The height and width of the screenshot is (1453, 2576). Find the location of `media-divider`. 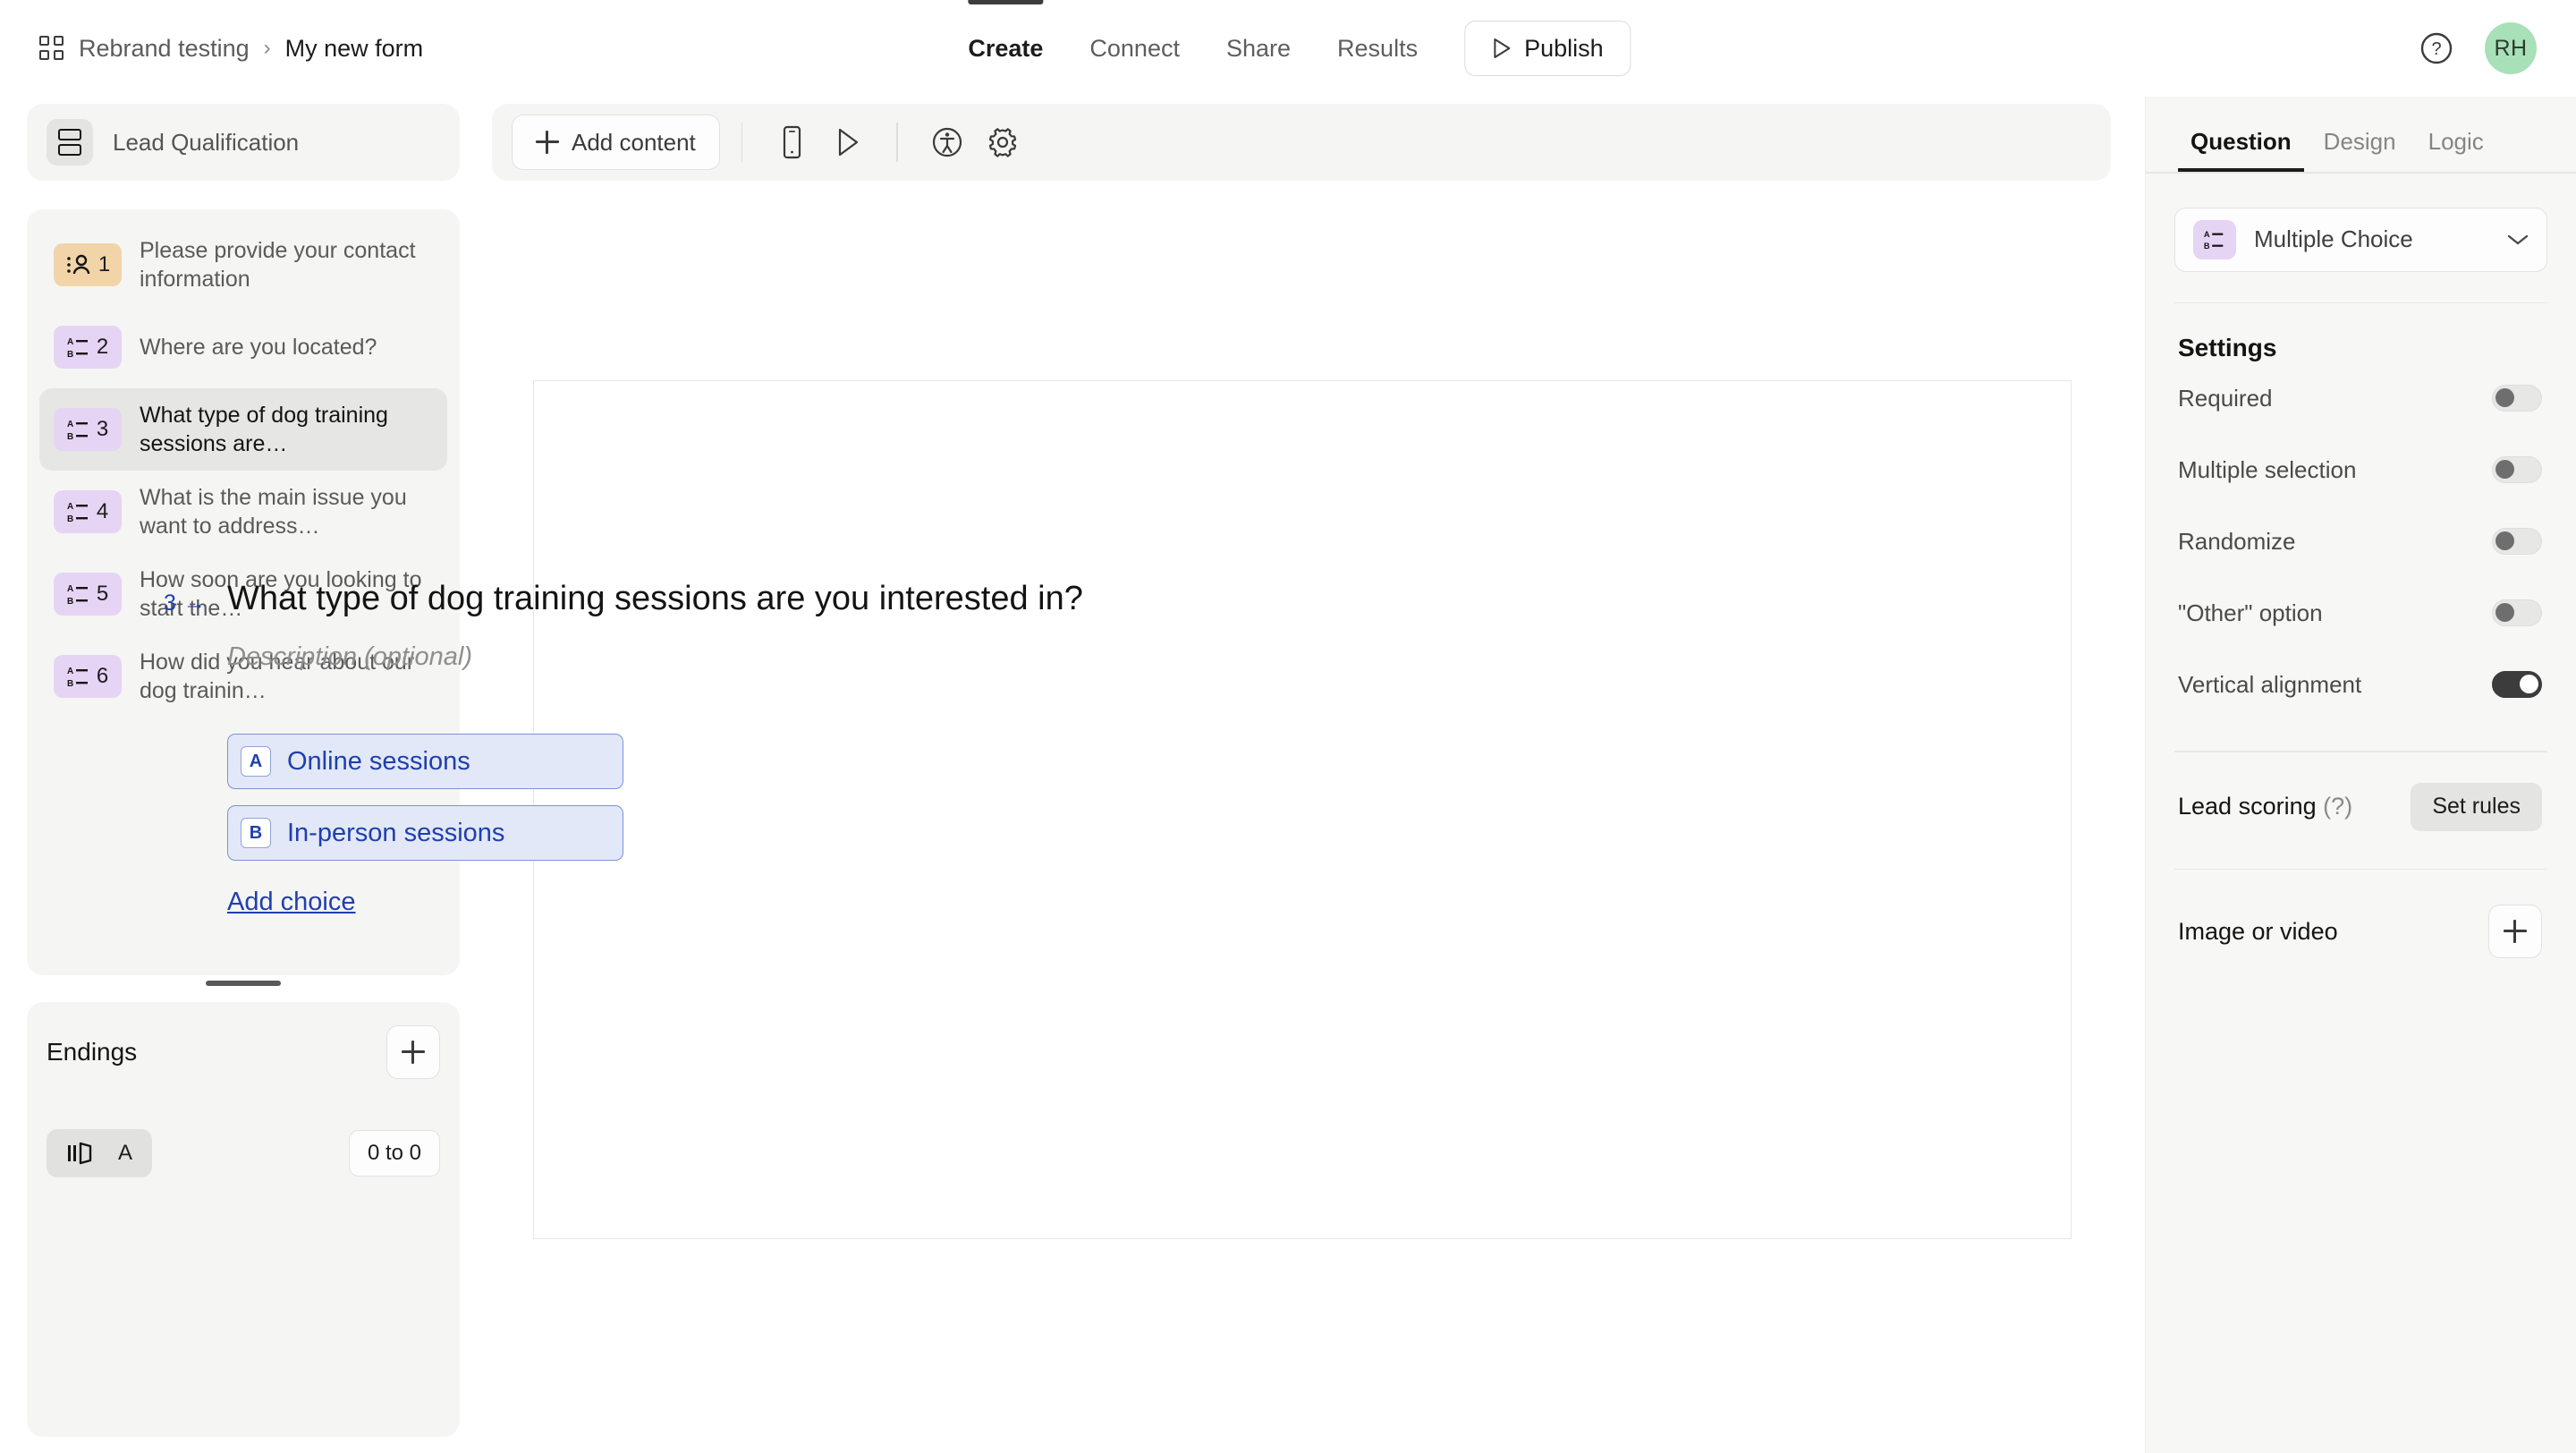

media-divider is located at coordinates (2360, 869).